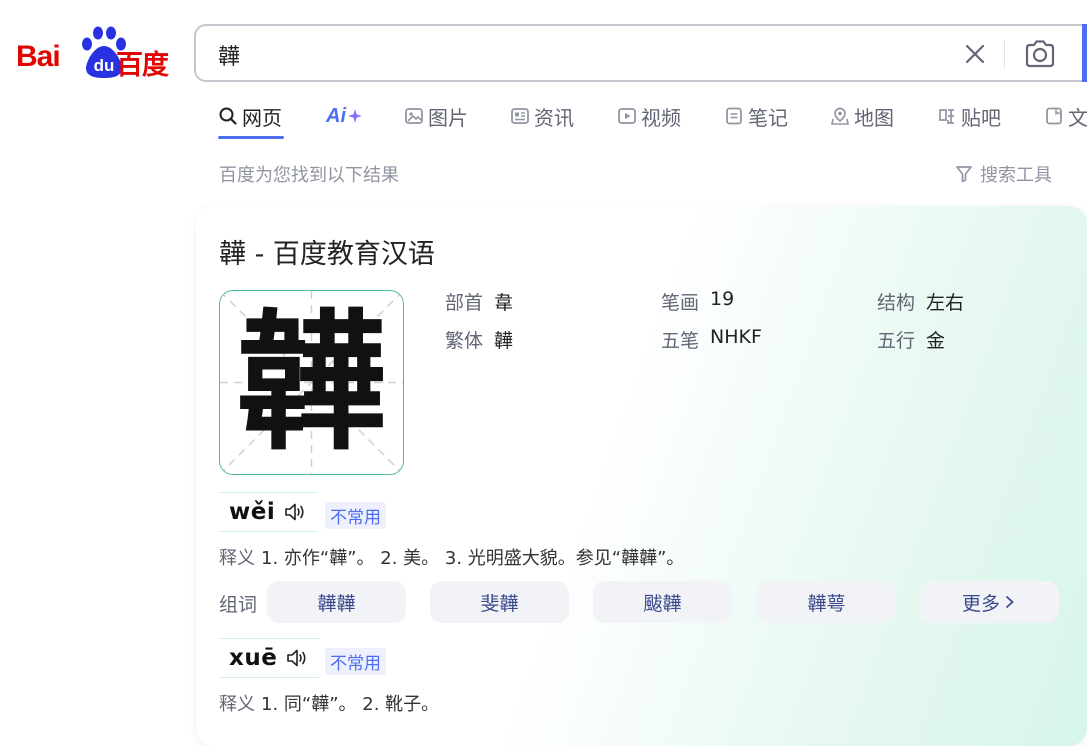  Describe the element at coordinates (327, 251) in the screenshot. I see `card-title-link: 韡 - 百度教育汉语` at that location.